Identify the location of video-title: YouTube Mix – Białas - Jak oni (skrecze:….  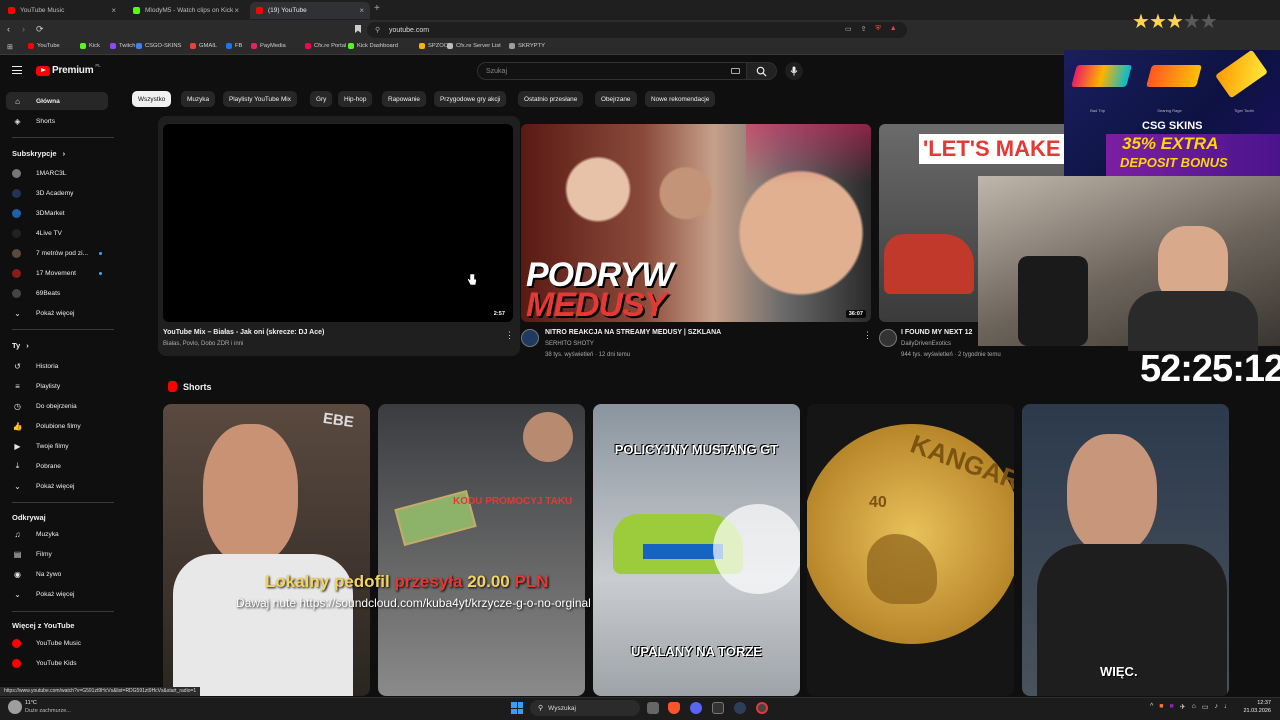
(243, 332).